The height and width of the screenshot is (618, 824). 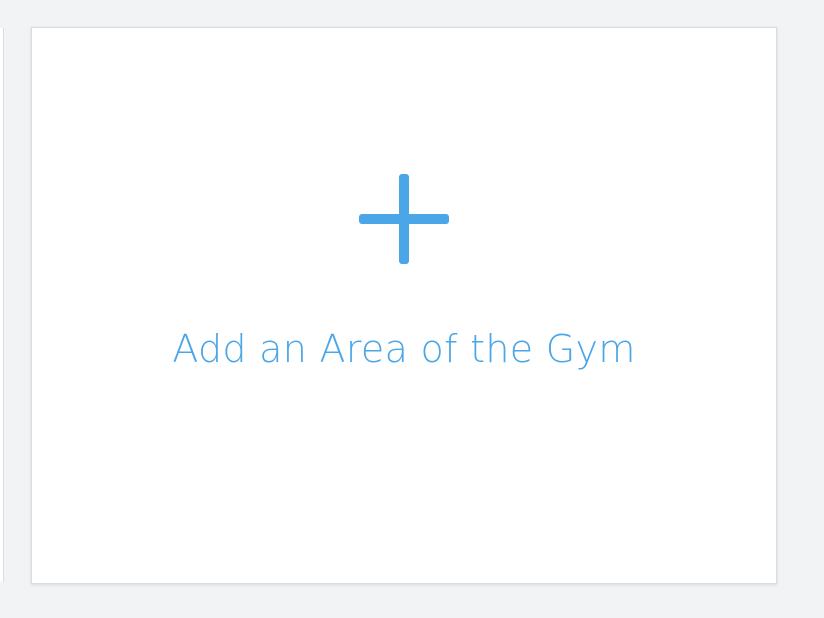 I want to click on add-area-label: Add an Area of the Gym, so click(x=404, y=349).